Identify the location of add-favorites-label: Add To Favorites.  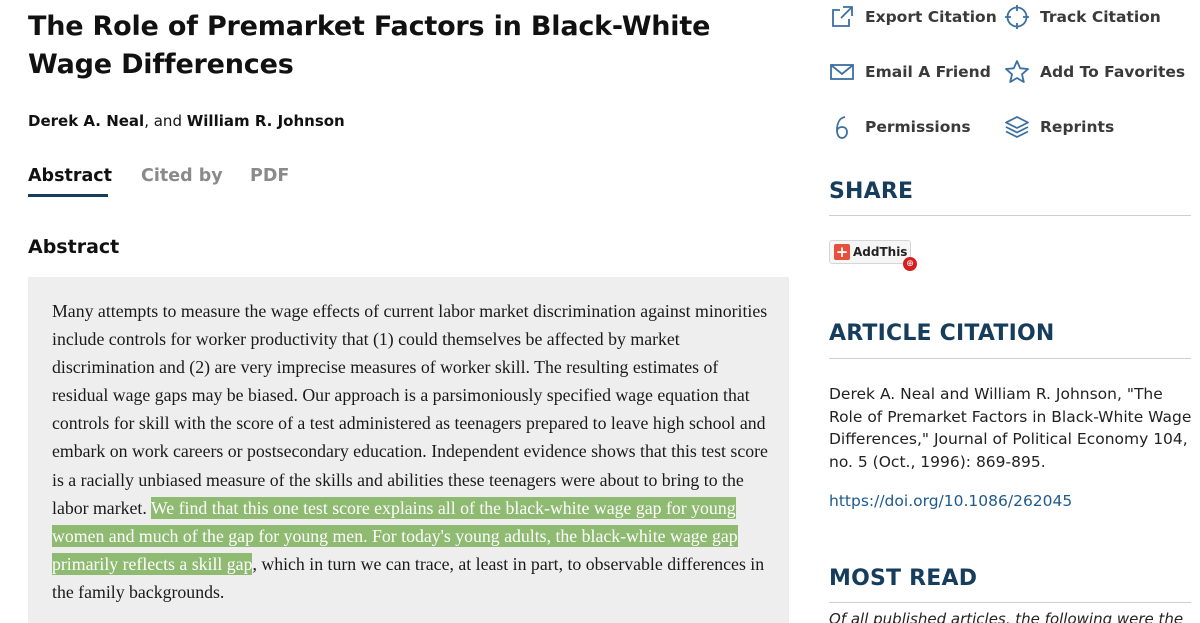
(1113, 72).